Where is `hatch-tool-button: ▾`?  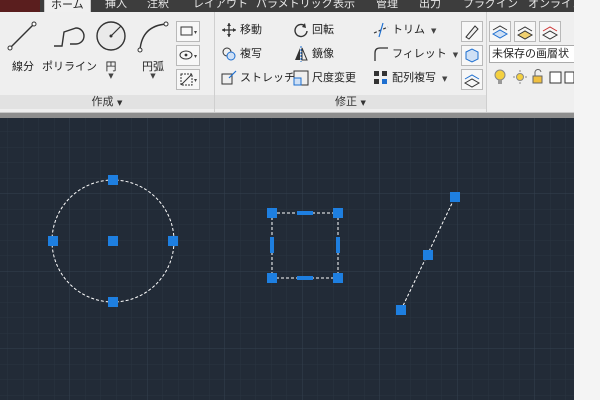
hatch-tool-button: ▾ is located at coordinates (188, 55).